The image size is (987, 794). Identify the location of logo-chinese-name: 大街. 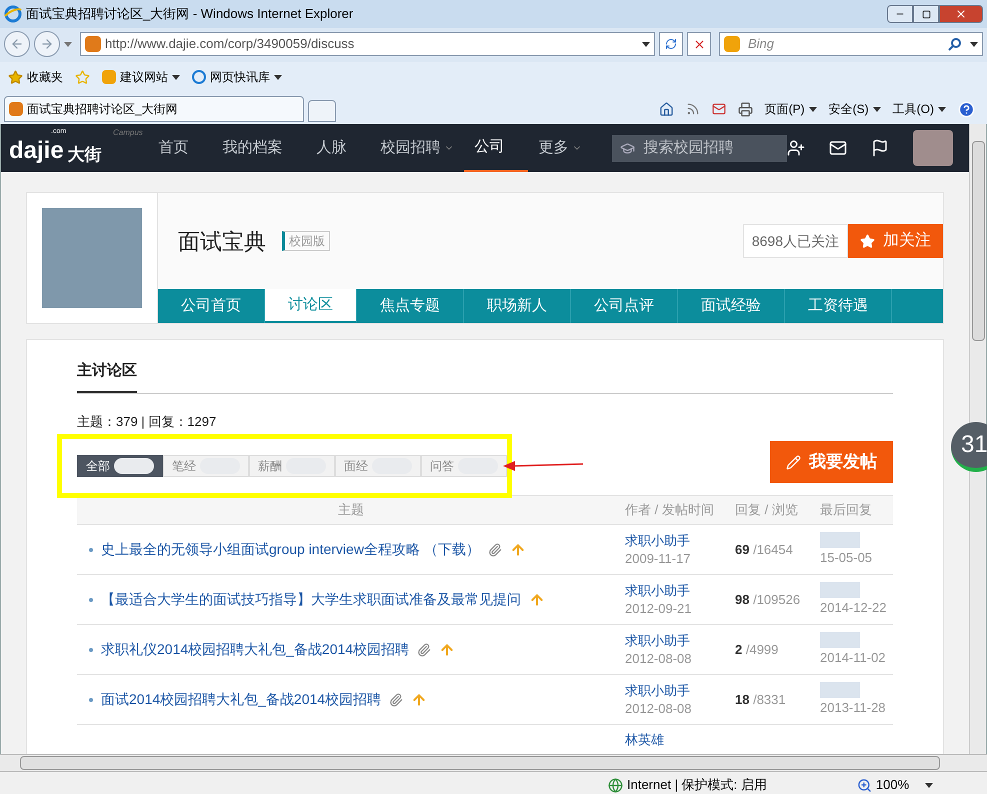
(85, 154).